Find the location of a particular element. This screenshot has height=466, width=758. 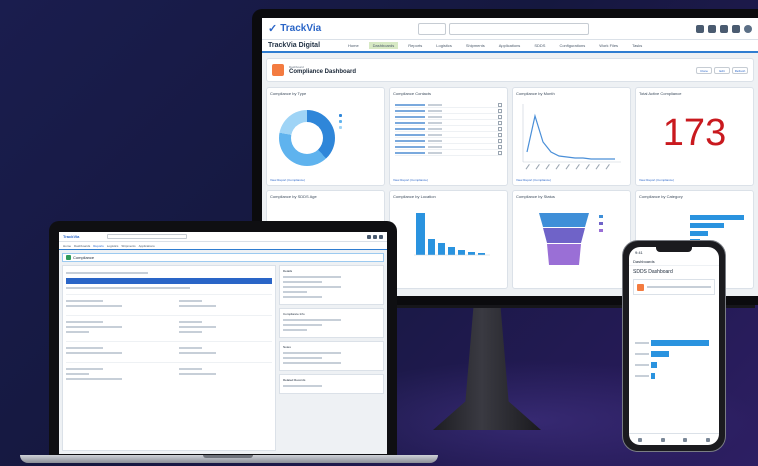

laptop-top-bar: TrackVia is located at coordinates (223, 237).